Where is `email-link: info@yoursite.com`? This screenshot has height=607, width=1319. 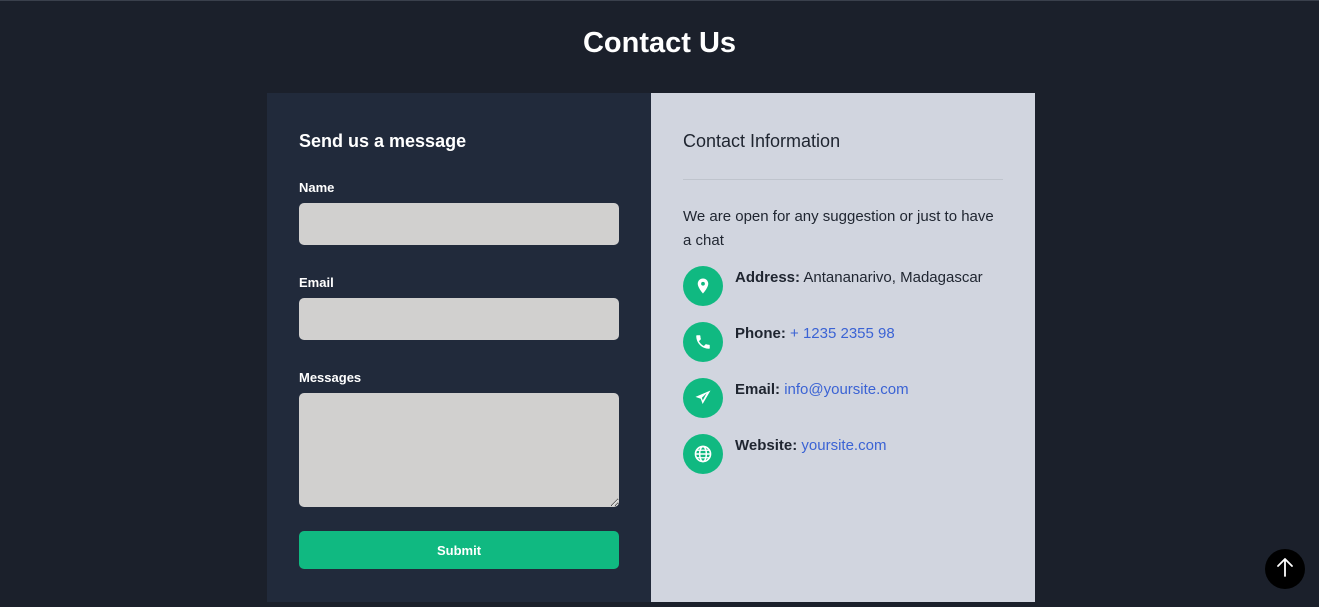
email-link: info@yoursite.com is located at coordinates (846, 389).